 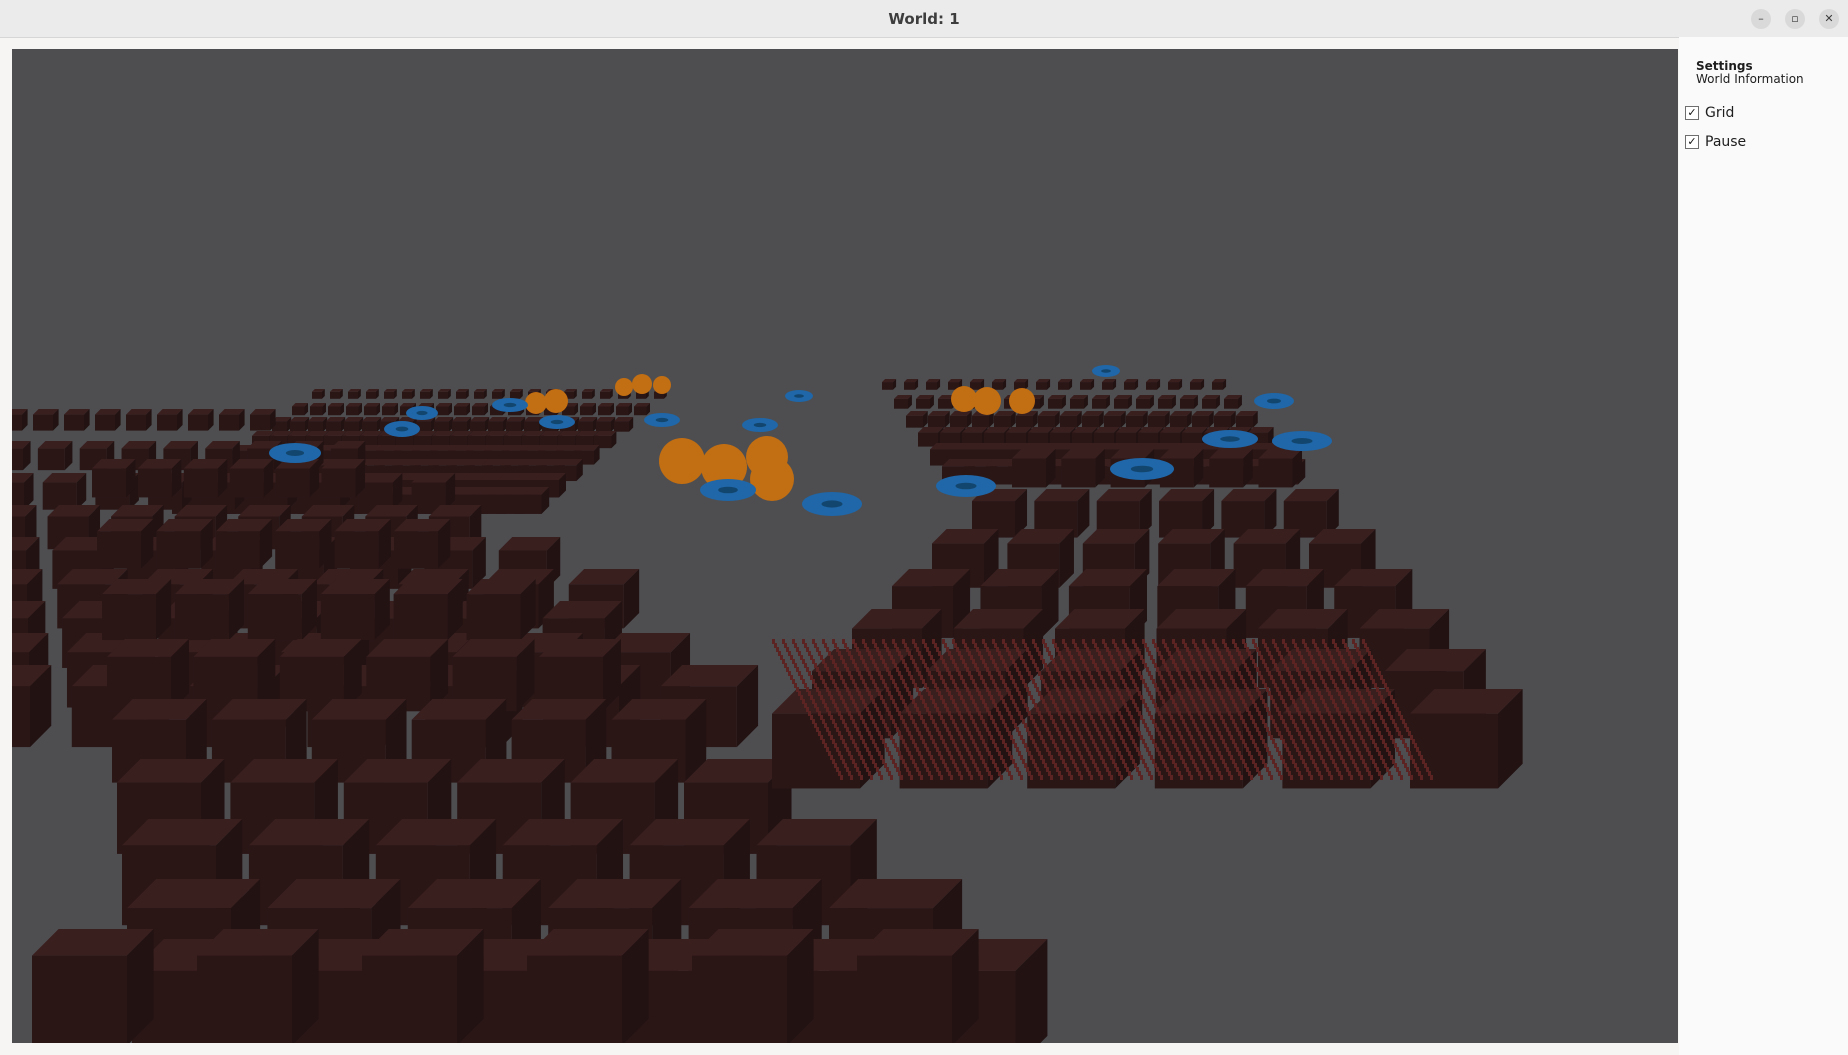 I want to click on grid-toggle: ✓ Grid, so click(x=1709, y=113).